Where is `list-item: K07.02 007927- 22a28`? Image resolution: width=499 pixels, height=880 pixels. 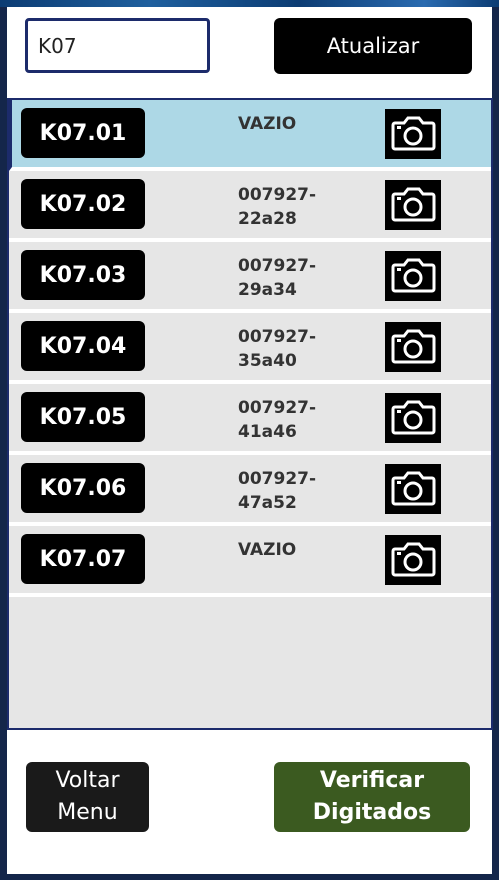
list-item: K07.02 007927- 22a28 is located at coordinates (250, 206).